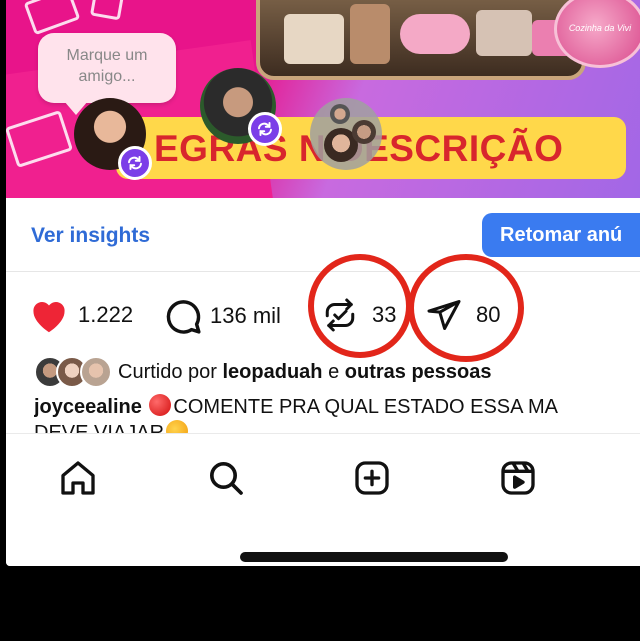 The width and height of the screenshot is (640, 641). I want to click on resume-ad-button: Retomar anú, so click(561, 235).